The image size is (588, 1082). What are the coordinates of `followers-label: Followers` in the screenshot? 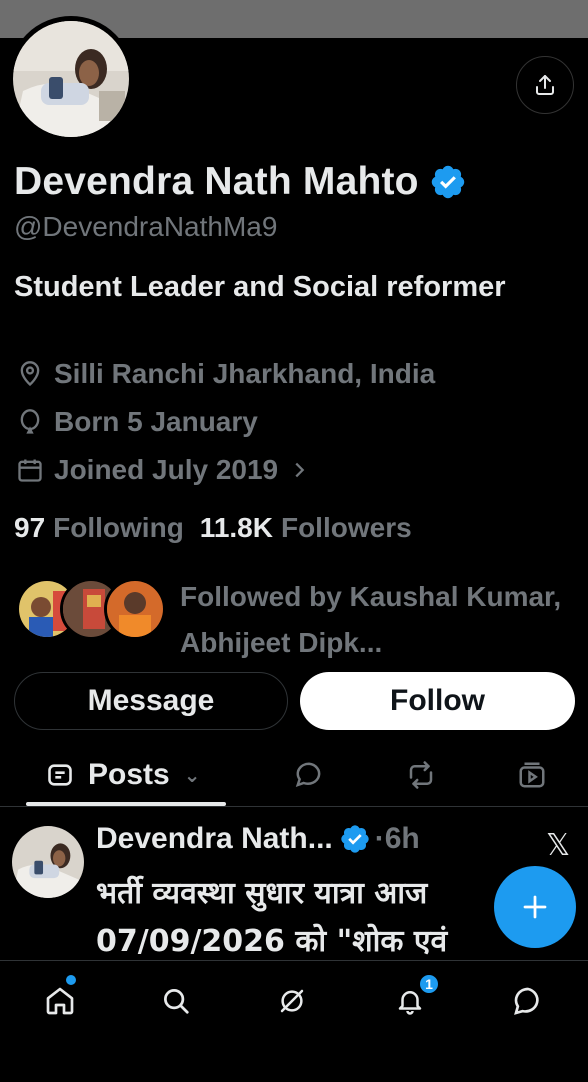 It's located at (346, 528).